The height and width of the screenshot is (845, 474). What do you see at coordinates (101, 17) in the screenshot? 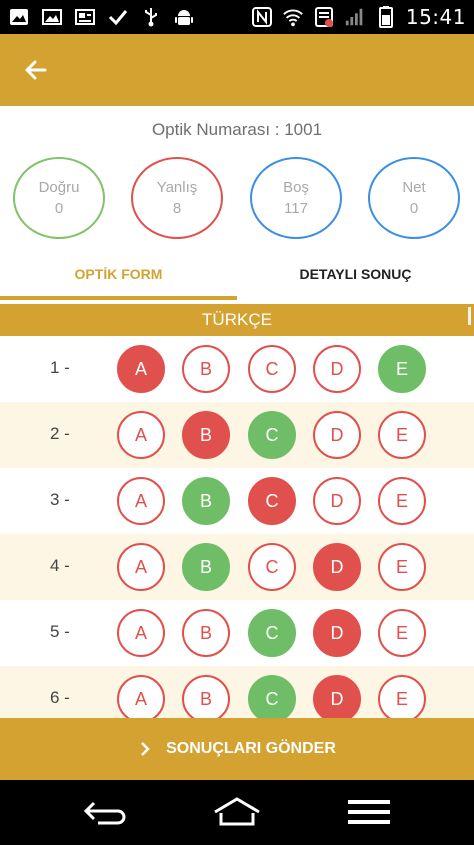
I see `notification-icons` at bounding box center [101, 17].